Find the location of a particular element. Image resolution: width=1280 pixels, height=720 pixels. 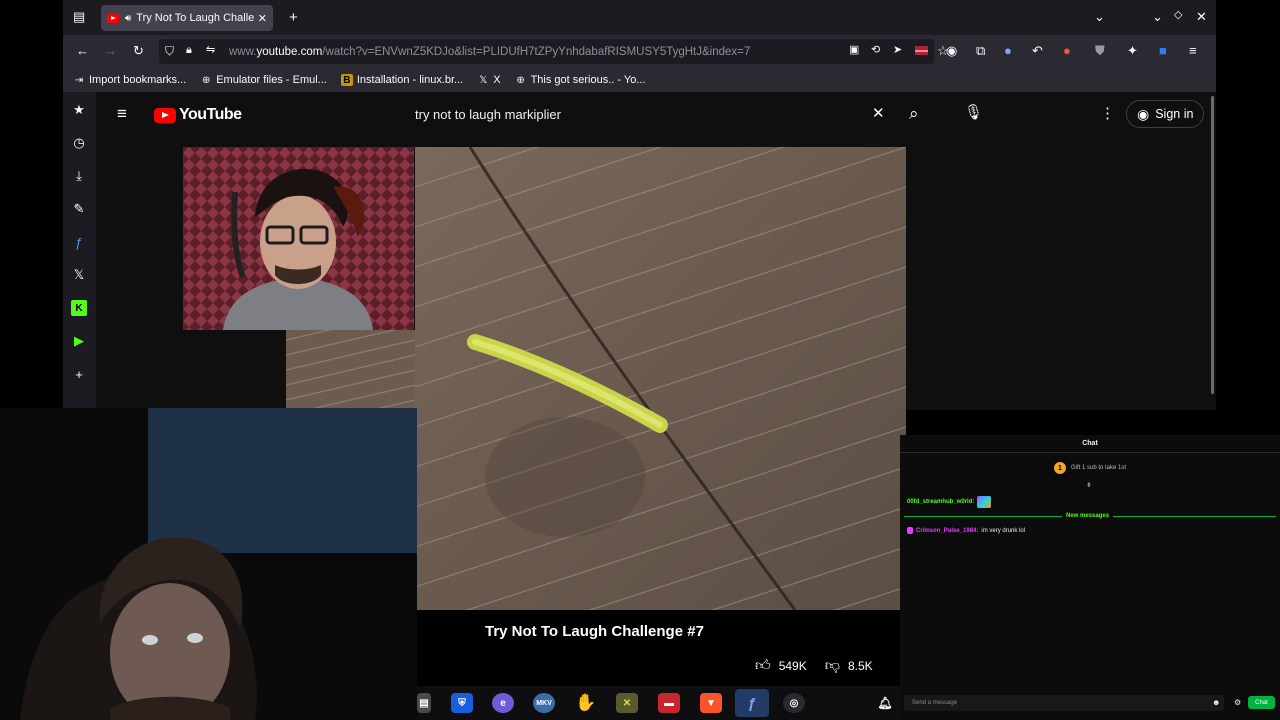

close-window-icon: ✕ is located at coordinates (1201, 16).